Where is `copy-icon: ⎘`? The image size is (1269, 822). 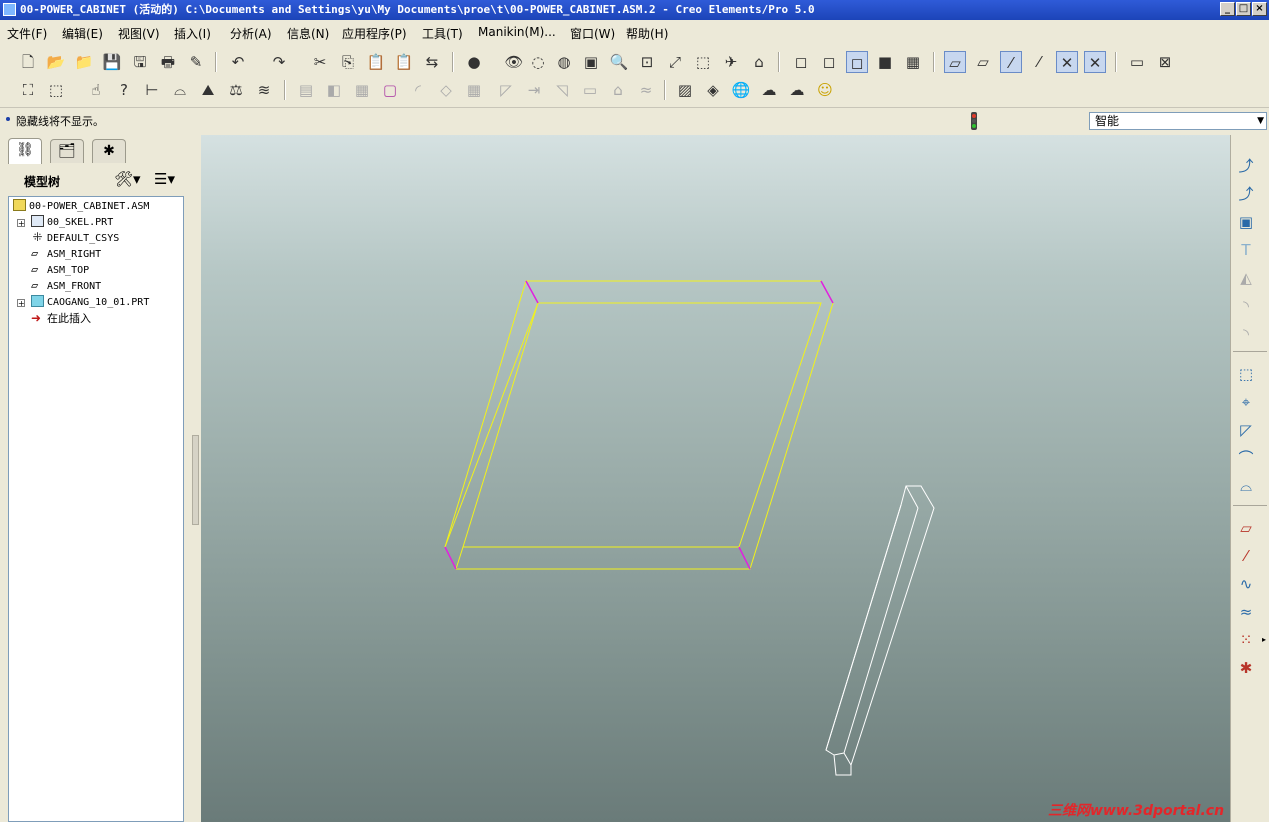 copy-icon: ⎘ is located at coordinates (348, 62).